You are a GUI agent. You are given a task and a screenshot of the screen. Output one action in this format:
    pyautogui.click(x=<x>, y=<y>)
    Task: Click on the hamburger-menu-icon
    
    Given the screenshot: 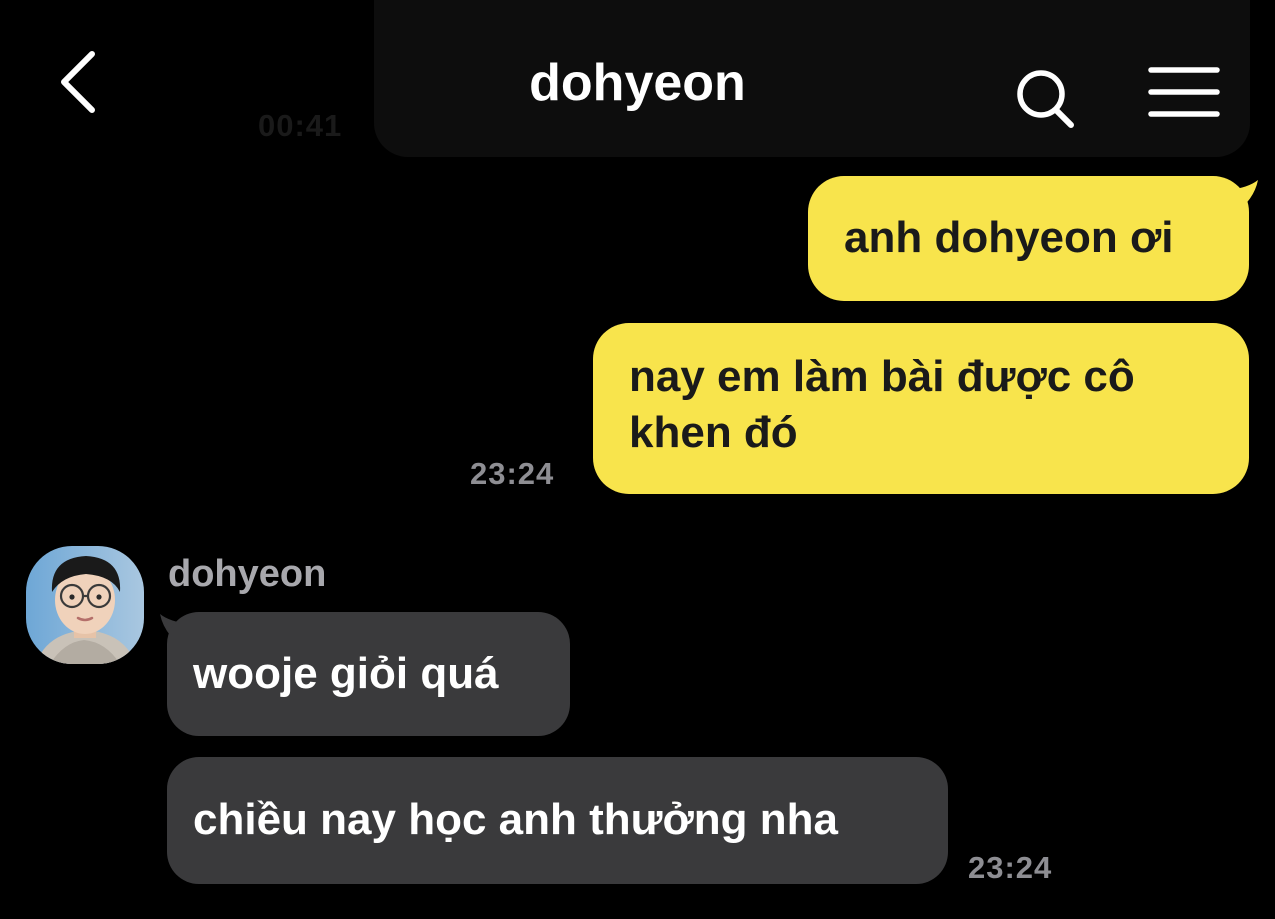 What is the action you would take?
    pyautogui.click(x=1184, y=92)
    